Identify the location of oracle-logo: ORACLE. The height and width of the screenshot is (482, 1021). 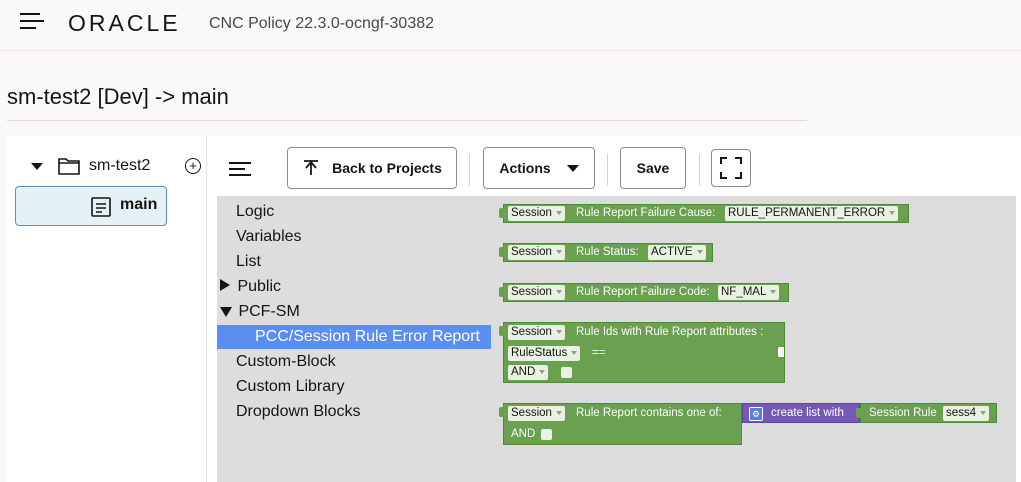
(124, 23).